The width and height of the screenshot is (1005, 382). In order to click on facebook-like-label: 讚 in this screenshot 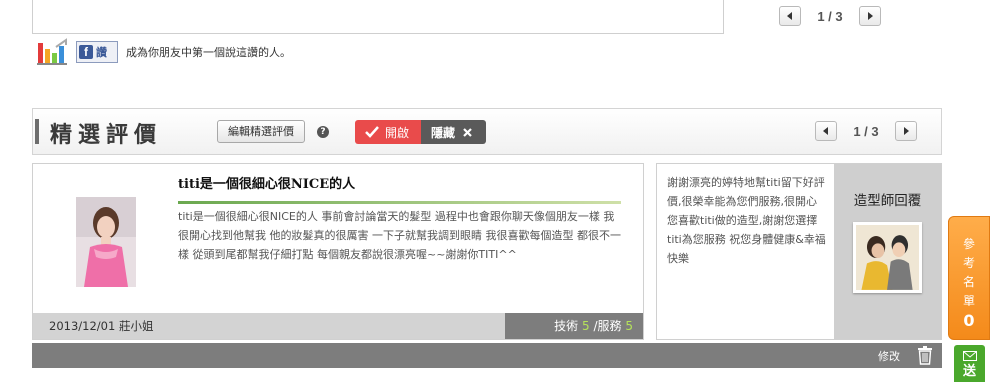, I will do `click(101, 52)`.